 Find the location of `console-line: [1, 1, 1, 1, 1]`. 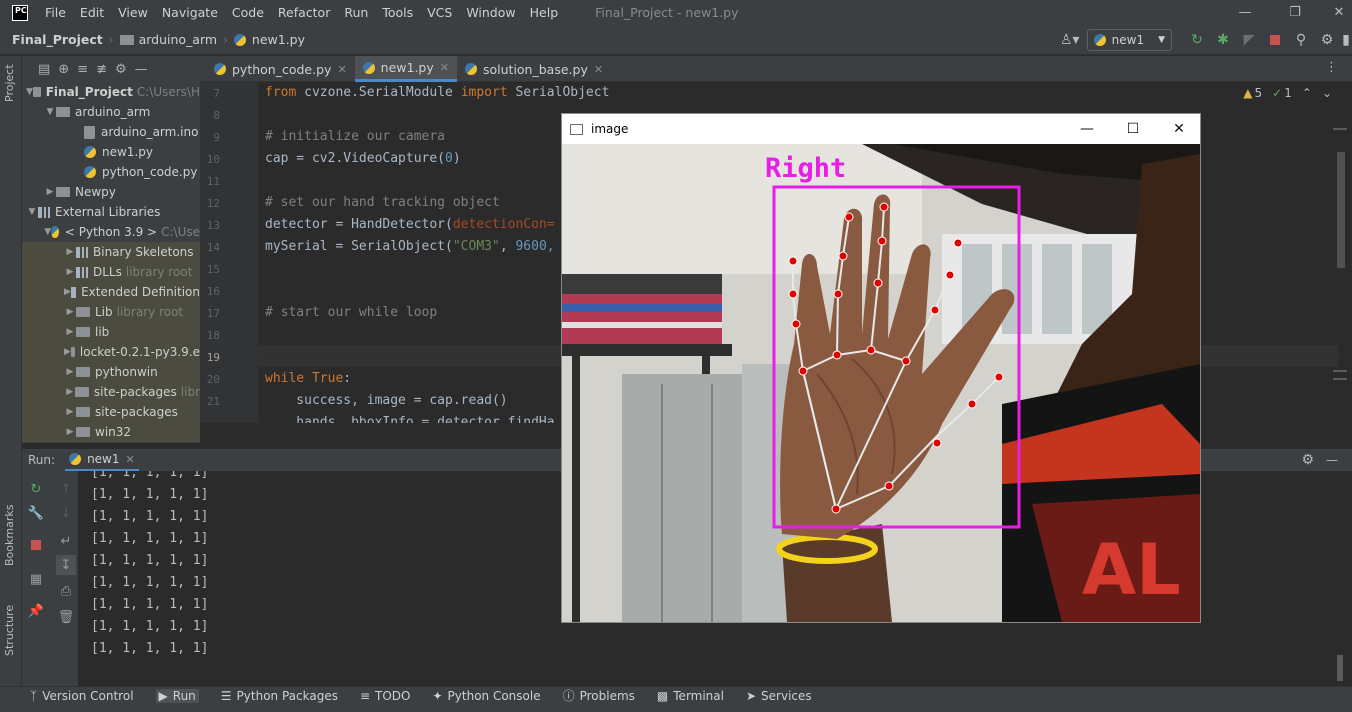

console-line: [1, 1, 1, 1, 1] is located at coordinates (150, 475).